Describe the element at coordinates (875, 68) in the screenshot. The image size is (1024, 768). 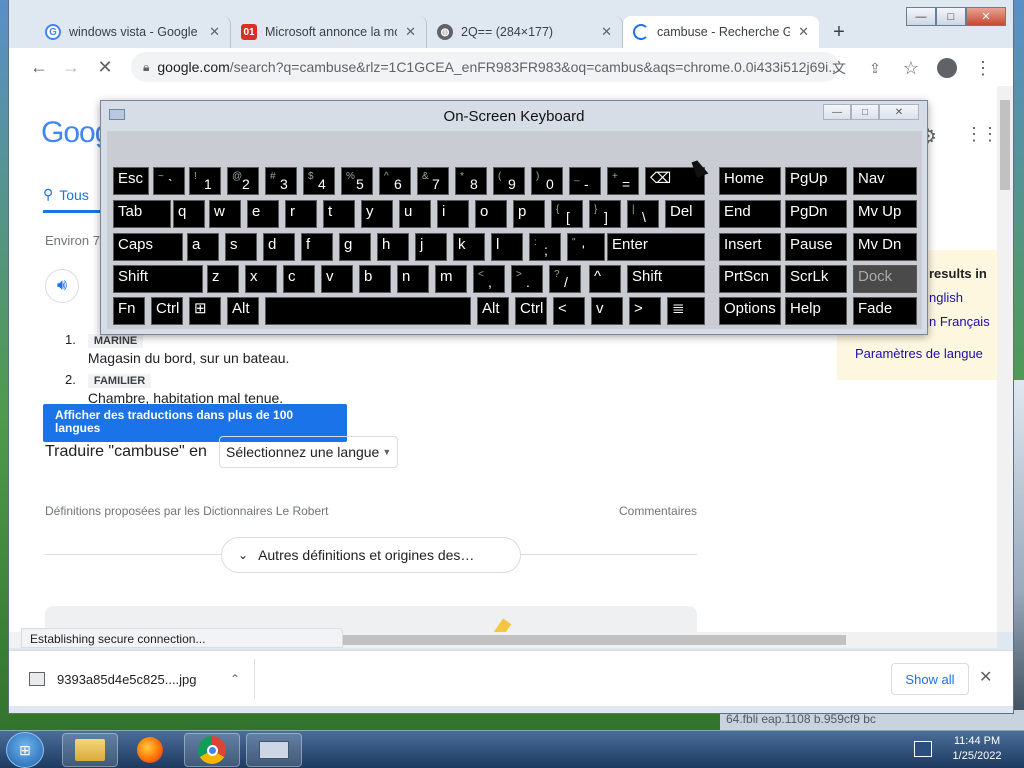
I see `share-icon: ⇪` at that location.